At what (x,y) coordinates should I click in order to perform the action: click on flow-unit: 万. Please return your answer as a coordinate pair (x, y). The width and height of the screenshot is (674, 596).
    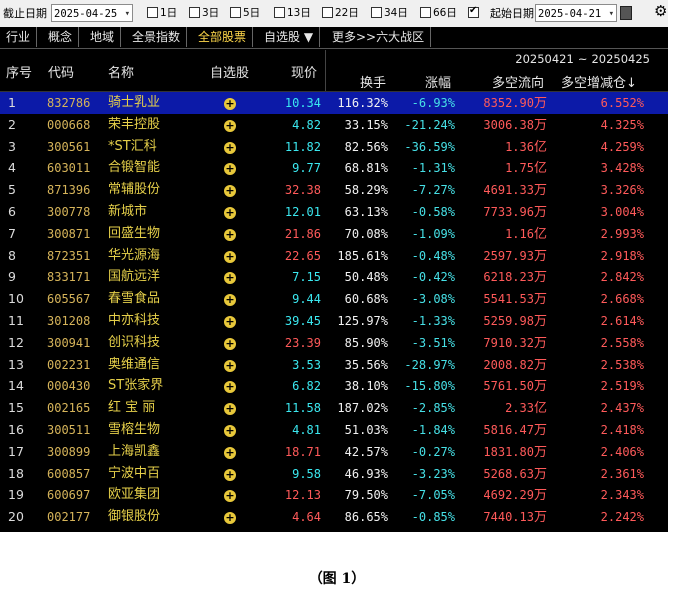
    Looking at the image, I should click on (540, 518).